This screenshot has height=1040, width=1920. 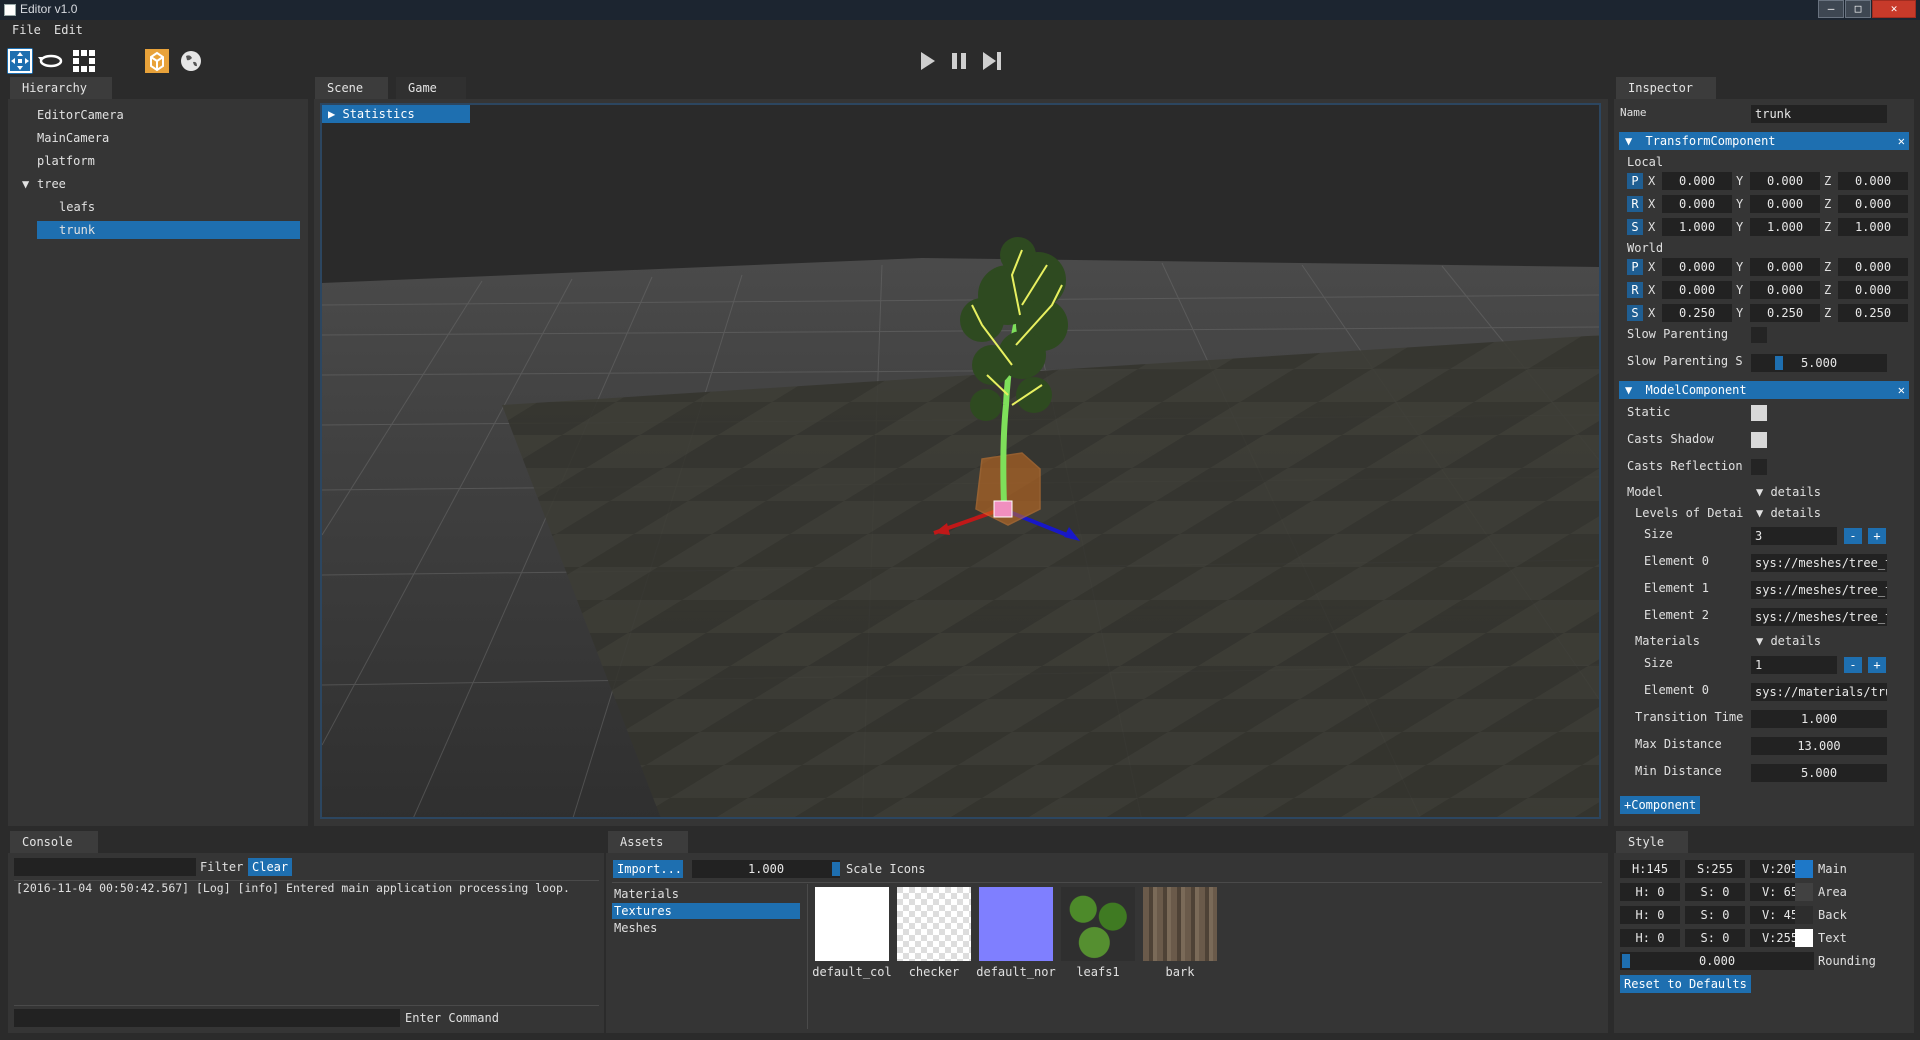 I want to click on model-details-toggle: ▼ details, so click(x=1788, y=492).